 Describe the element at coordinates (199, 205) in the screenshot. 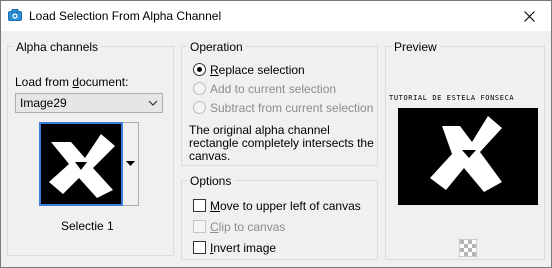

I see `move-upper-left-checkbox` at that location.